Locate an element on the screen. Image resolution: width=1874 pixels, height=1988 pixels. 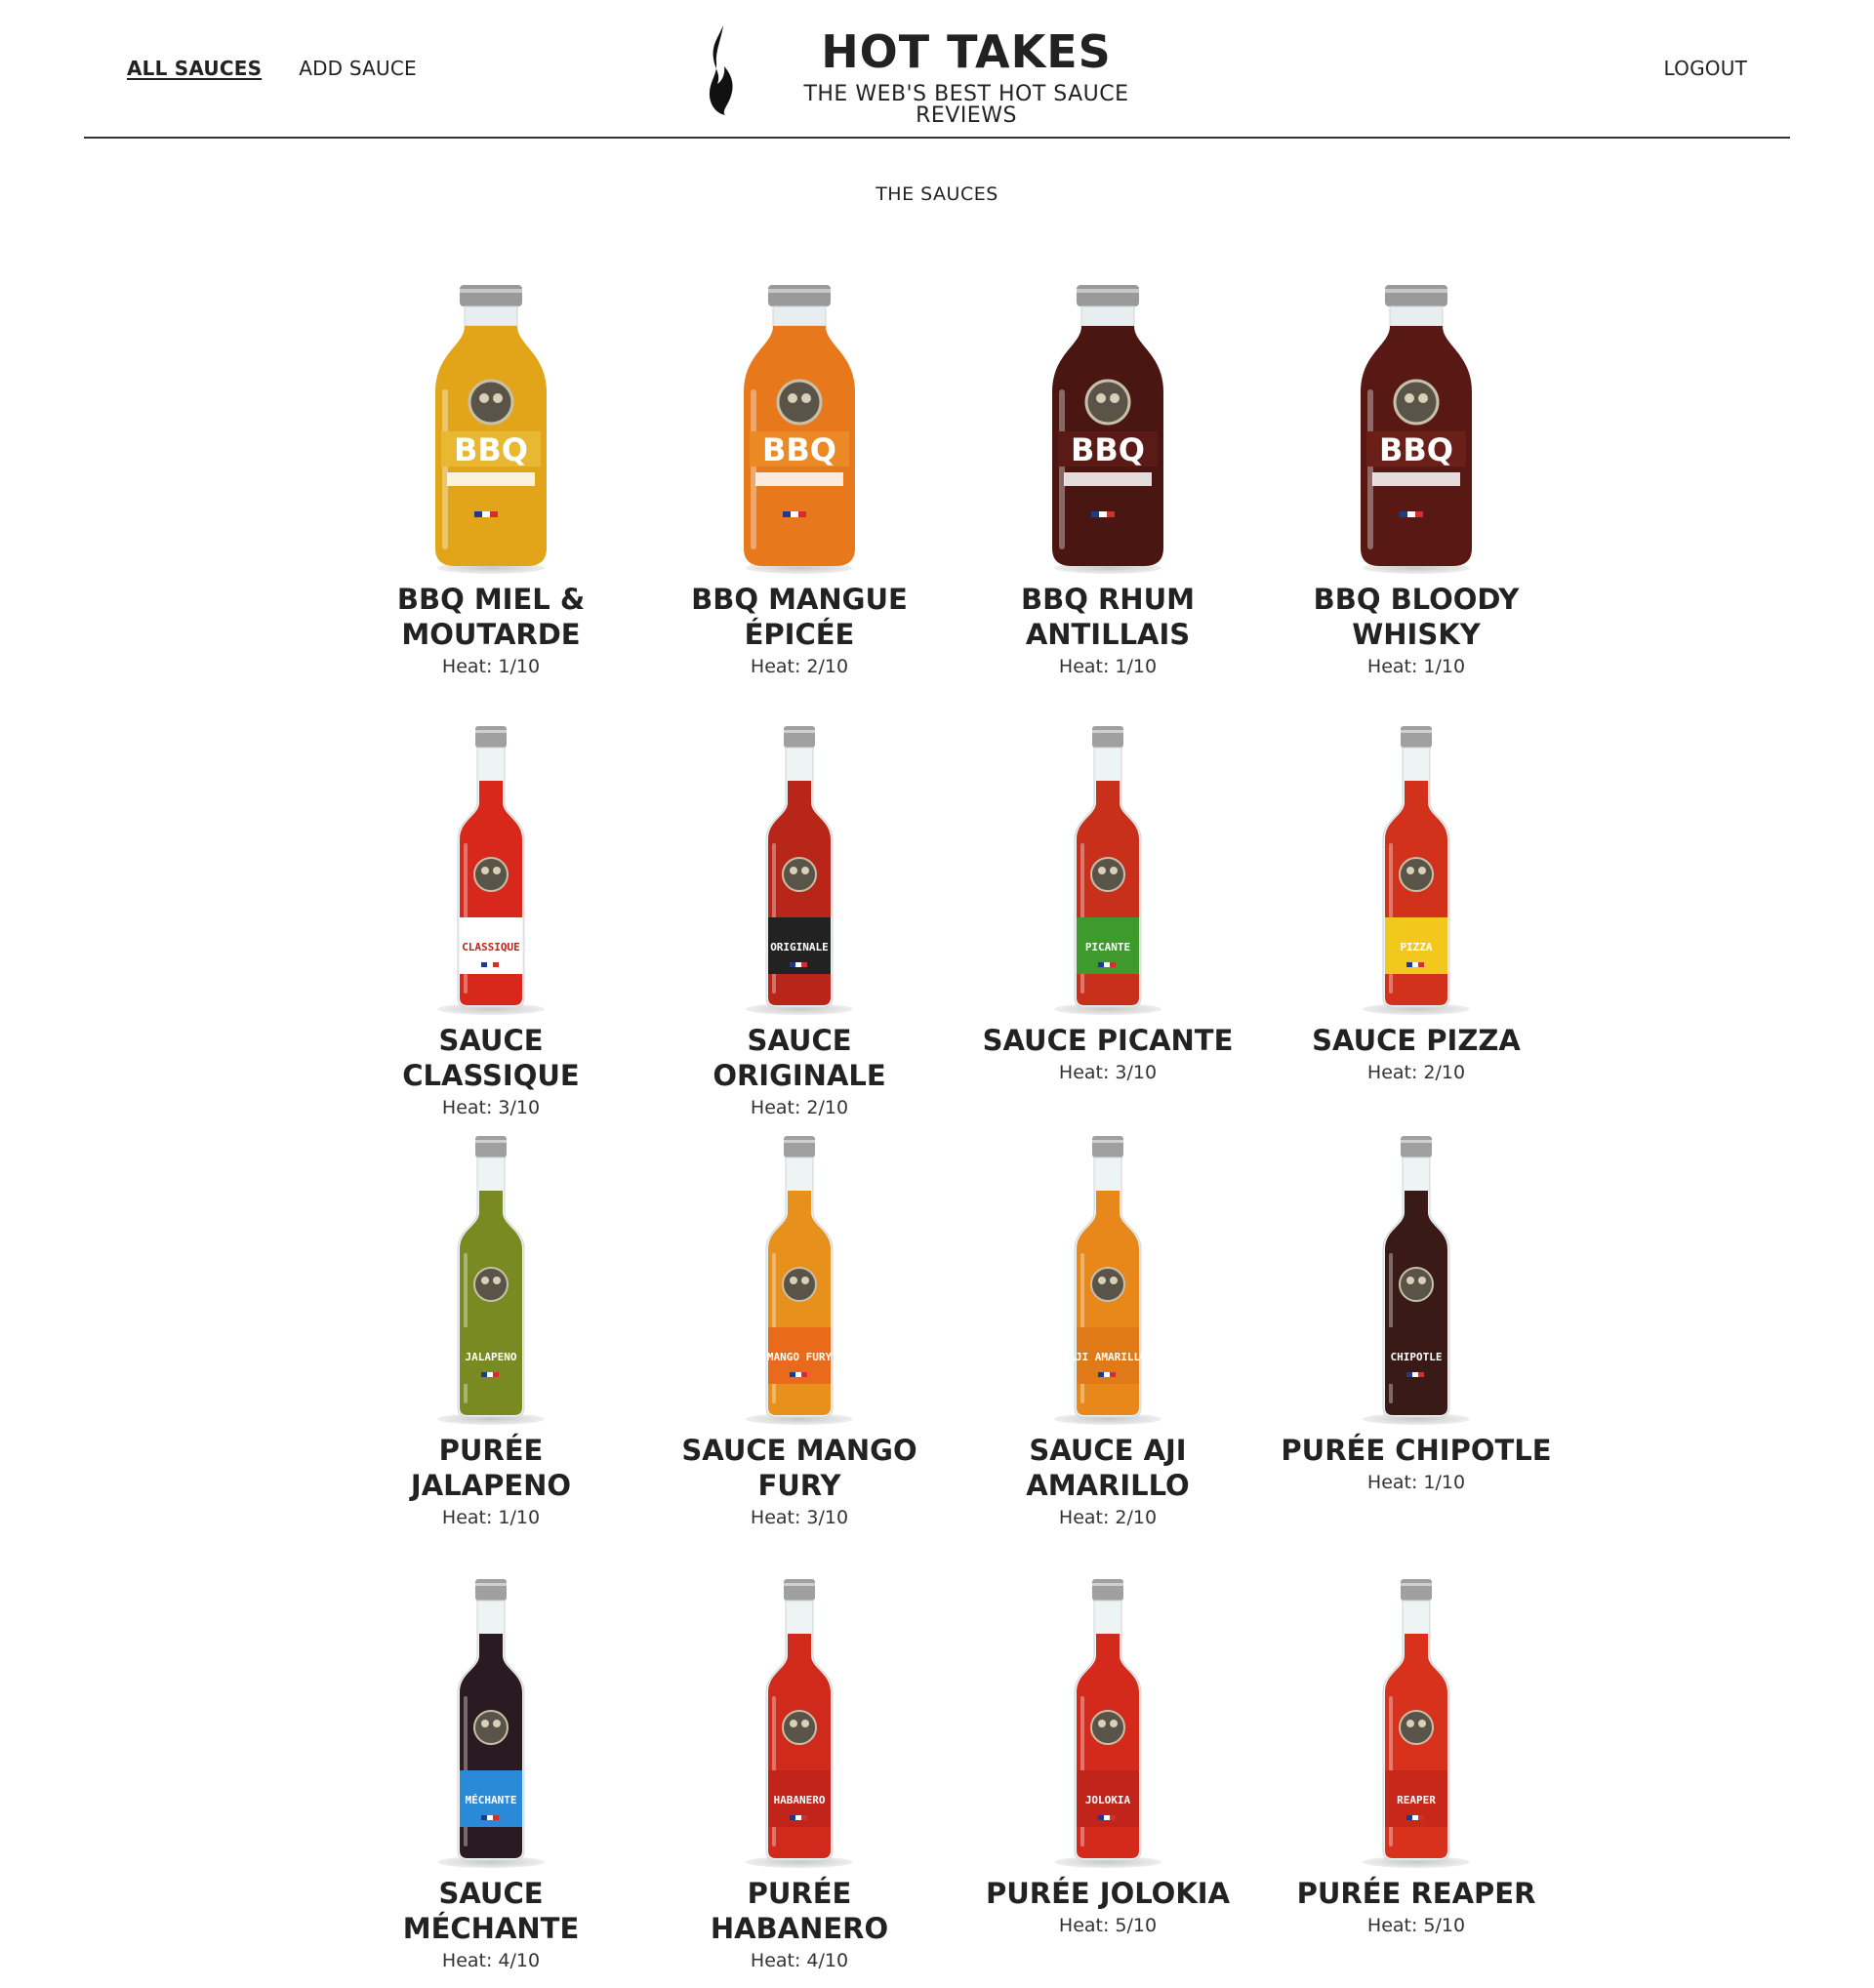
sauce-card: JOLOKIA PURÉE JOLOKIA Heat: 5/10 is located at coordinates (1108, 1773).